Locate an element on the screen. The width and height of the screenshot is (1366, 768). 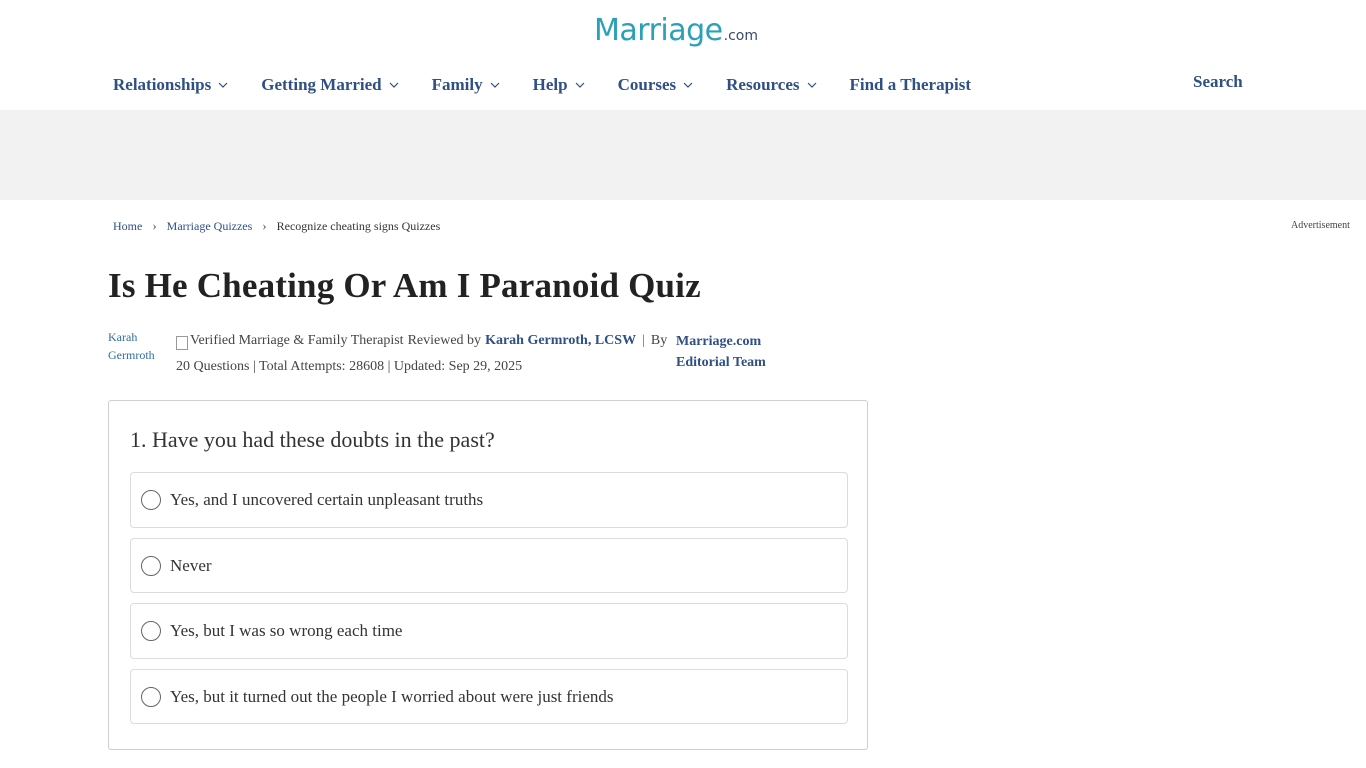
answer-option-3: Yes, but I was so wrong each time is located at coordinates (489, 631).